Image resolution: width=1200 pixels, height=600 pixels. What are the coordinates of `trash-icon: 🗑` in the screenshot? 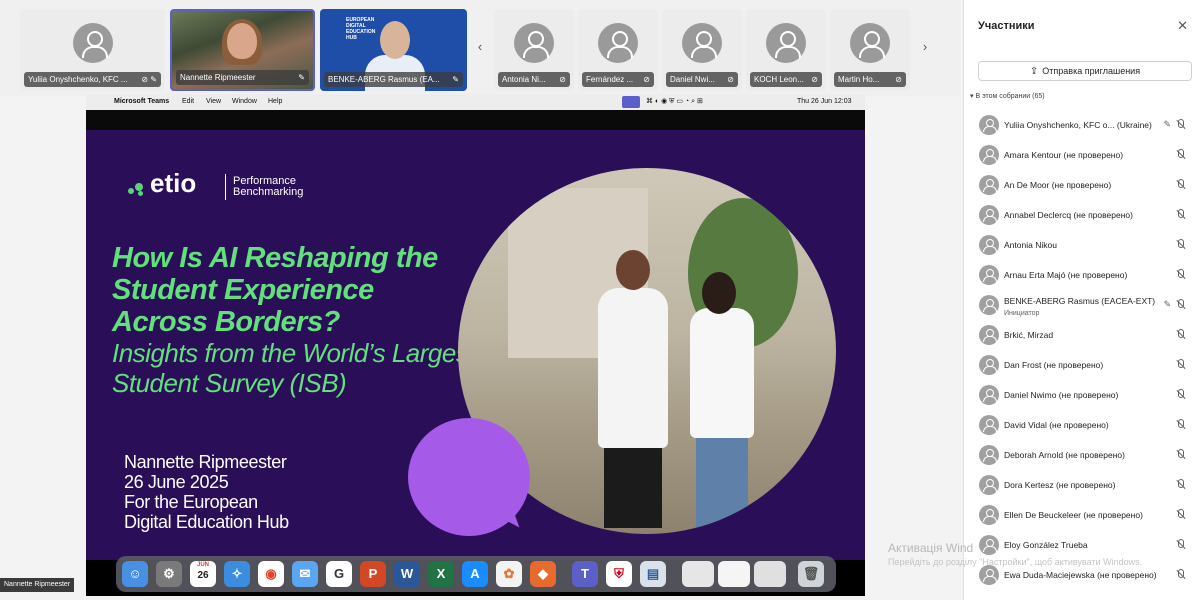 It's located at (811, 574).